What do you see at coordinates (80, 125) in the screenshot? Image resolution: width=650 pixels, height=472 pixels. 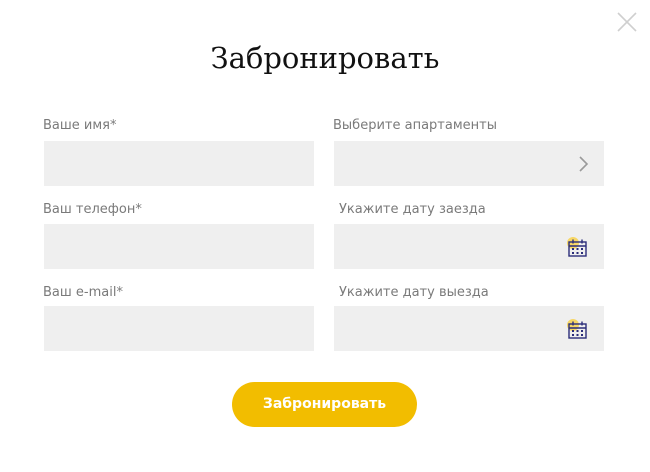 I see `name-label: Ваше имя*` at bounding box center [80, 125].